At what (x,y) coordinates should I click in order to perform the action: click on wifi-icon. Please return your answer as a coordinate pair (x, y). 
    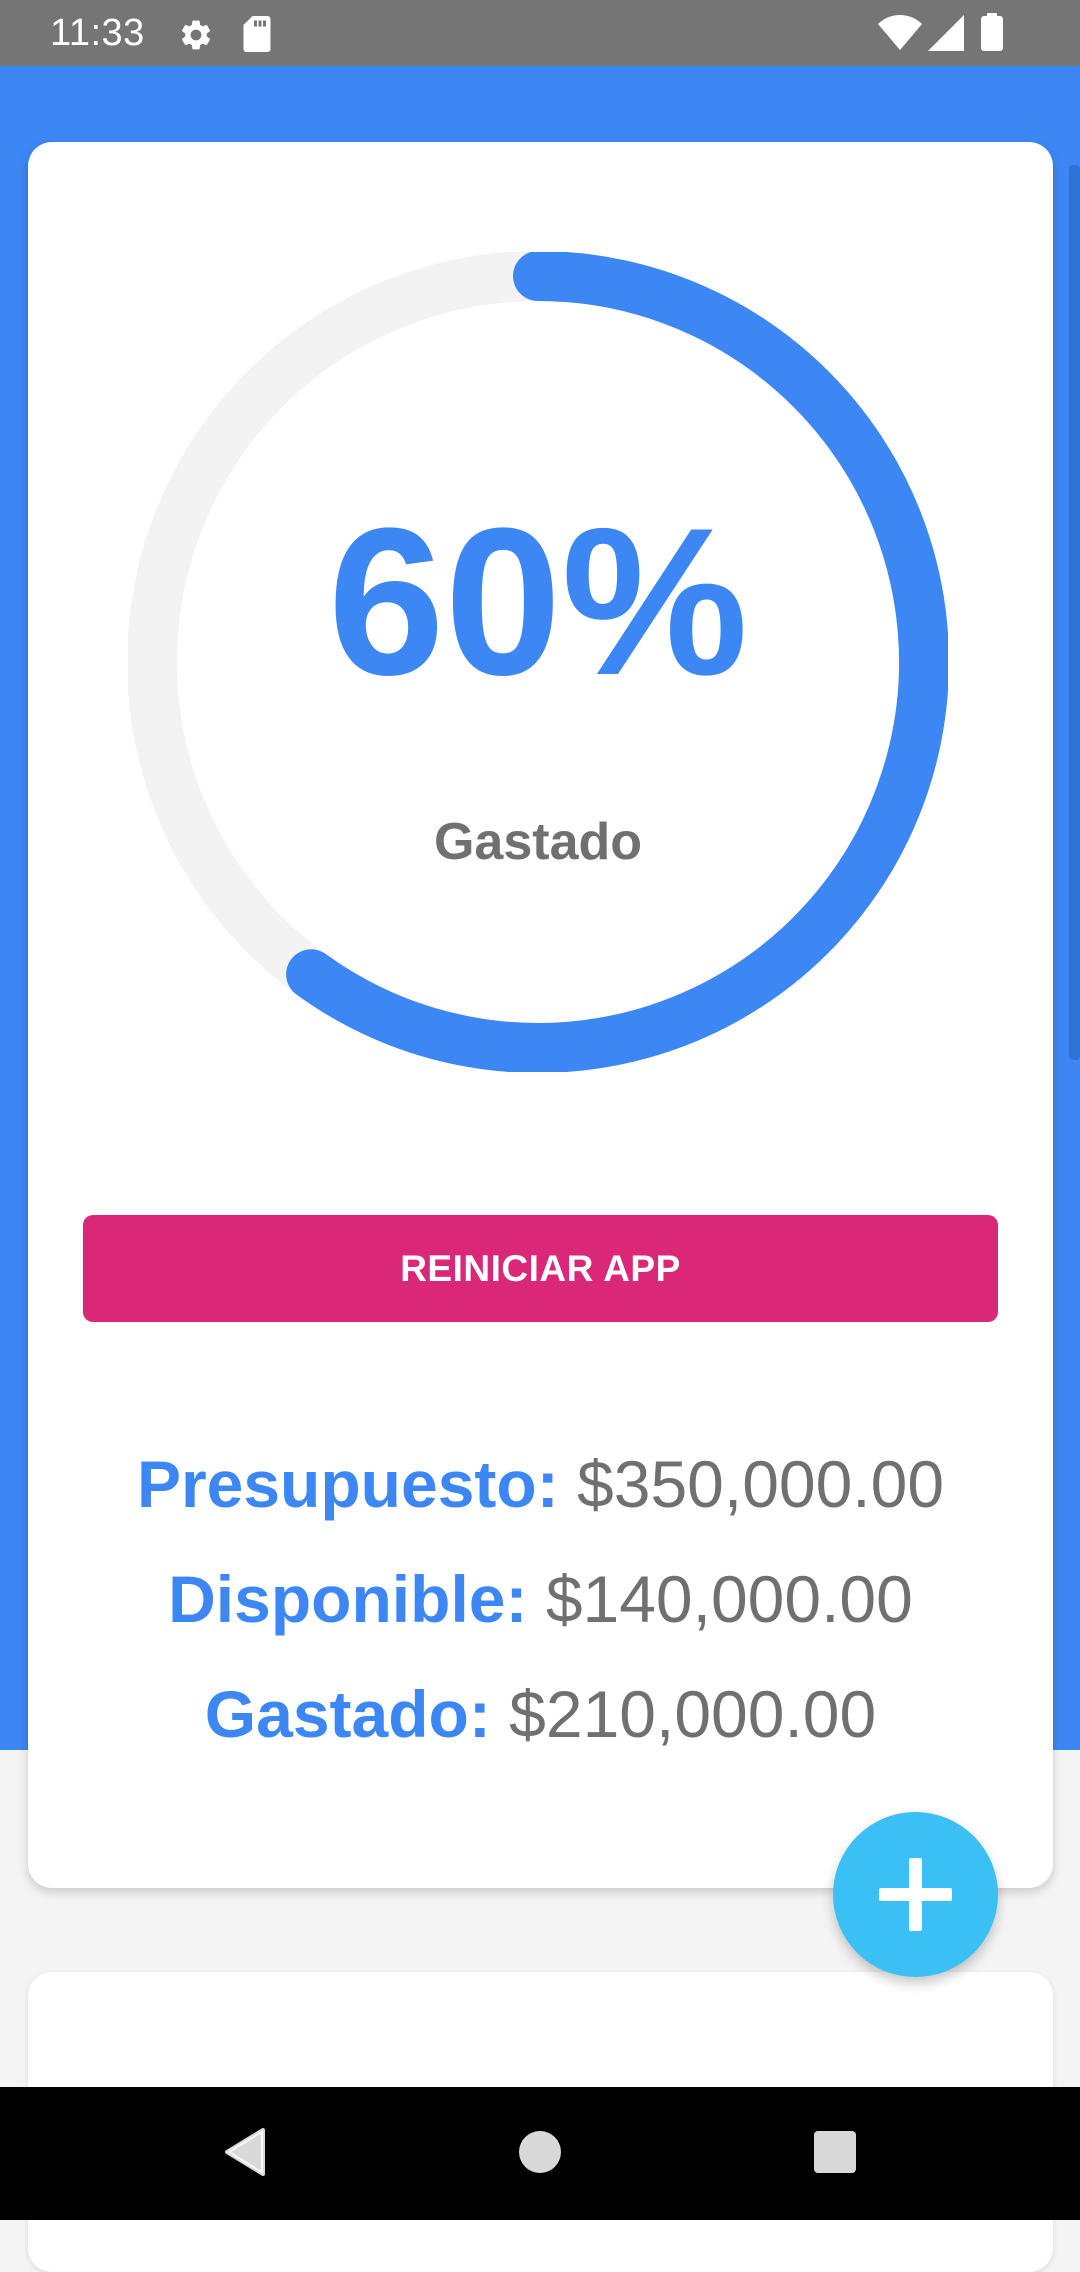
    Looking at the image, I should click on (900, 33).